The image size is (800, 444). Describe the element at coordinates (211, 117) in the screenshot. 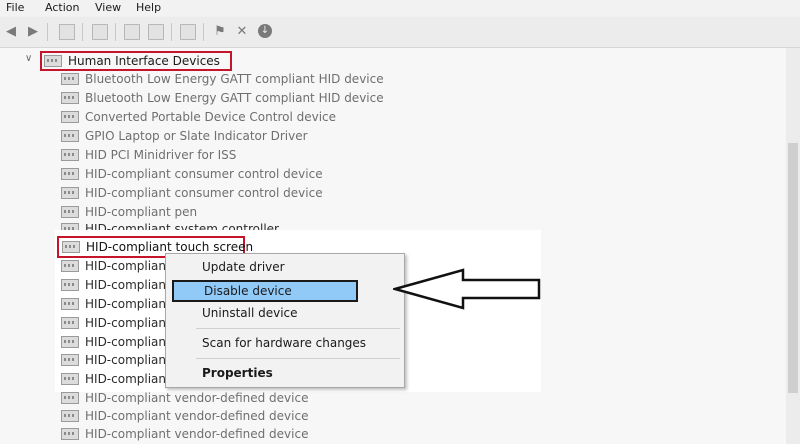

I see `tree-item-label: Converted Portable Device Control device` at that location.